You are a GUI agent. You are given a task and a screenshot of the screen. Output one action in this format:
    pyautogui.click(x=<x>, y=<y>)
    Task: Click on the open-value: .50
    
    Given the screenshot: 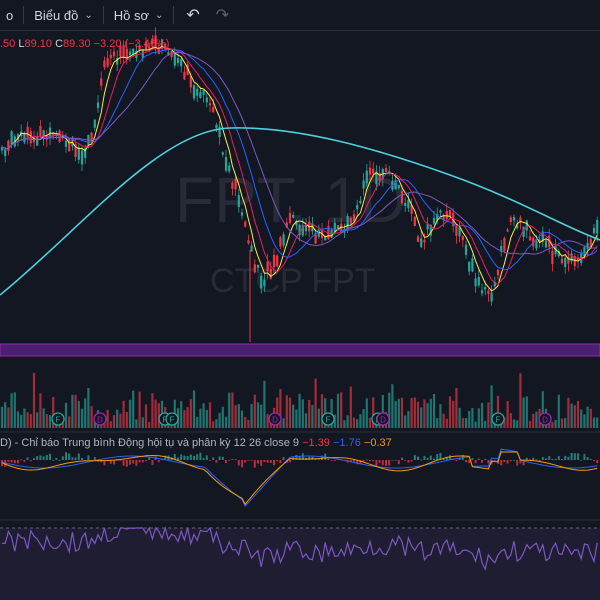 What is the action you would take?
    pyautogui.click(x=8, y=44)
    